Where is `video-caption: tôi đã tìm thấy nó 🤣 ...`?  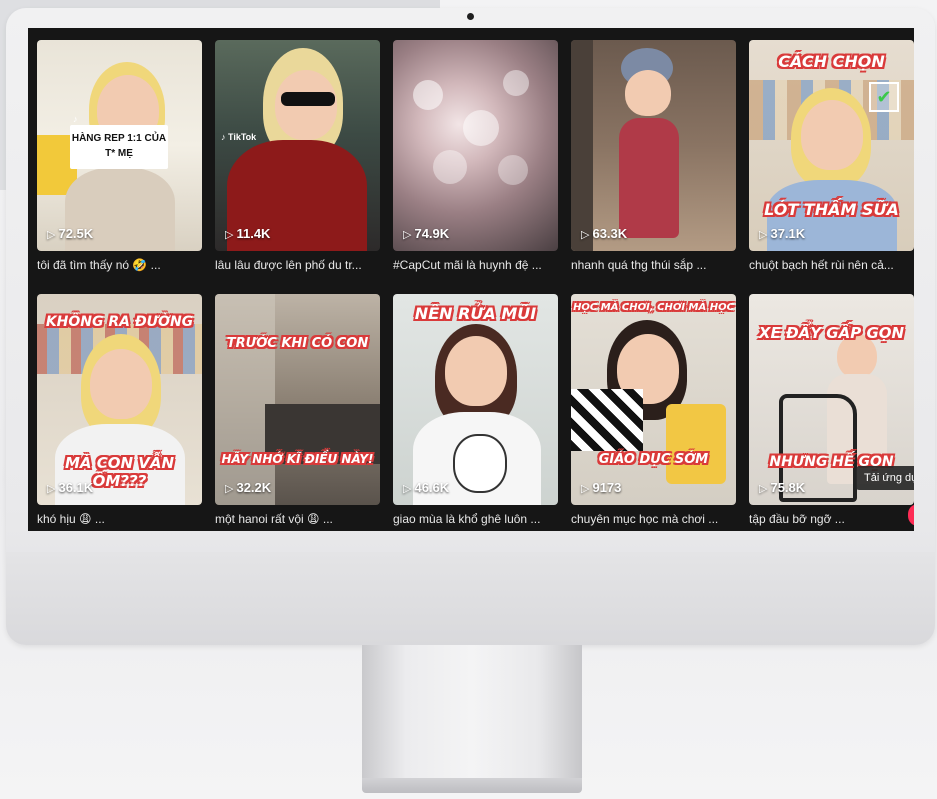 video-caption: tôi đã tìm thấy nó 🤣 ... is located at coordinates (122, 265).